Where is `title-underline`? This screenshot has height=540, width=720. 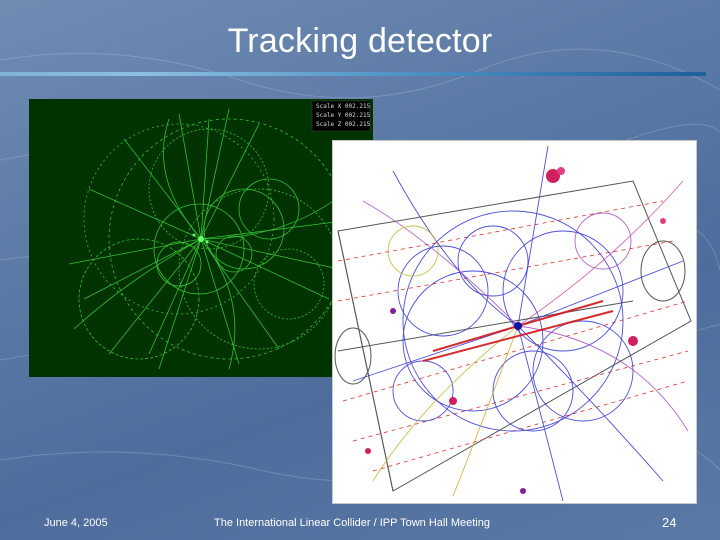
title-underline is located at coordinates (353, 74).